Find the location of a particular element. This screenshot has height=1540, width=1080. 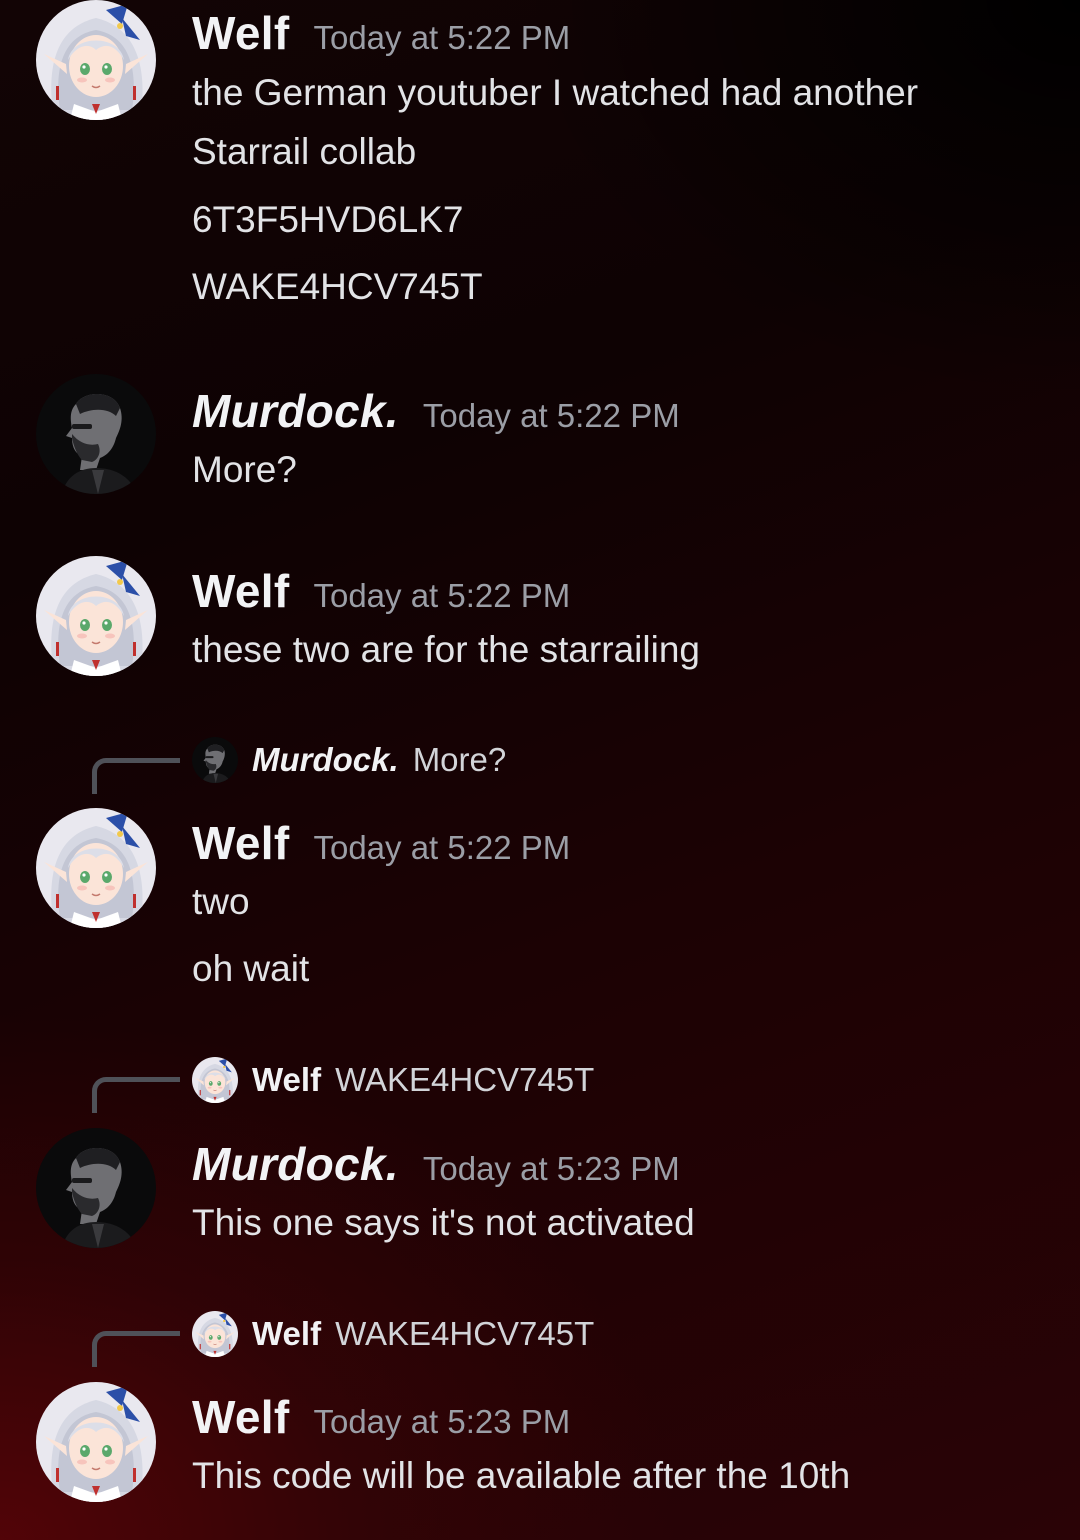

message-text: More? is located at coordinates (244, 469).